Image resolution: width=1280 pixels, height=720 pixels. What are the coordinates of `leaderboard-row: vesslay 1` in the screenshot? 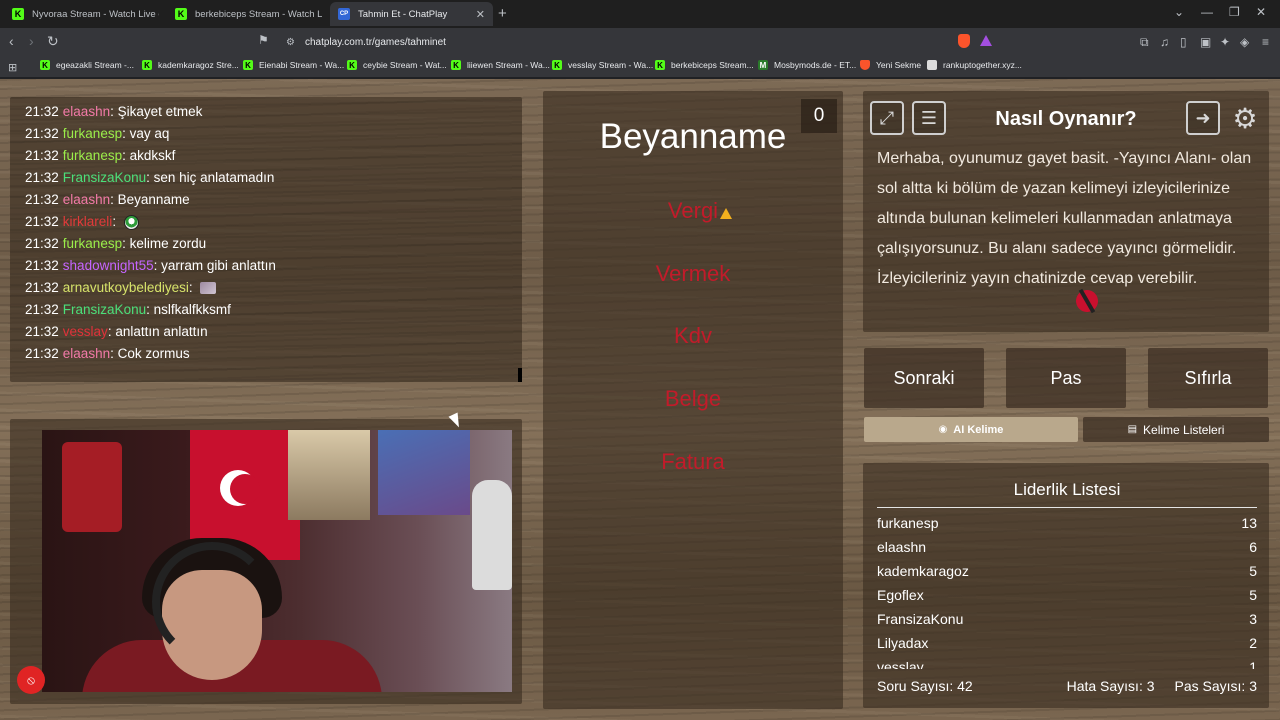 It's located at (1067, 662).